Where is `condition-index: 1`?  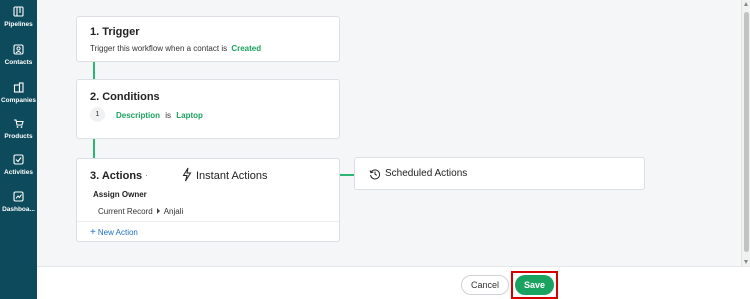
condition-index: 1 is located at coordinates (97, 114).